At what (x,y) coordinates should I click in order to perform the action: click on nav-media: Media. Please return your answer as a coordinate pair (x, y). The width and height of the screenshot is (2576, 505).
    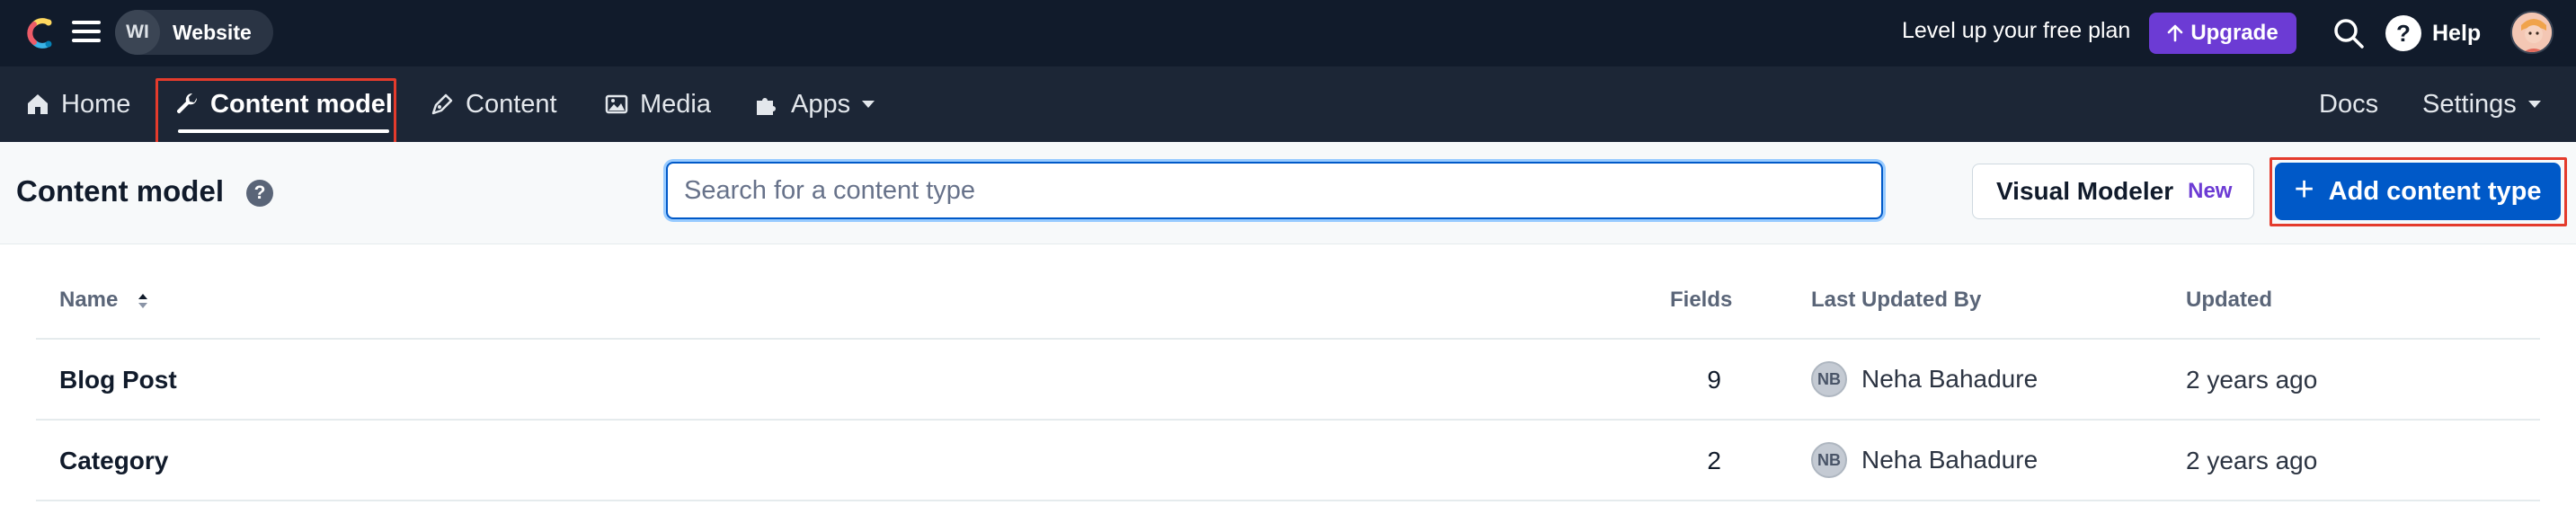
    Looking at the image, I should click on (657, 104).